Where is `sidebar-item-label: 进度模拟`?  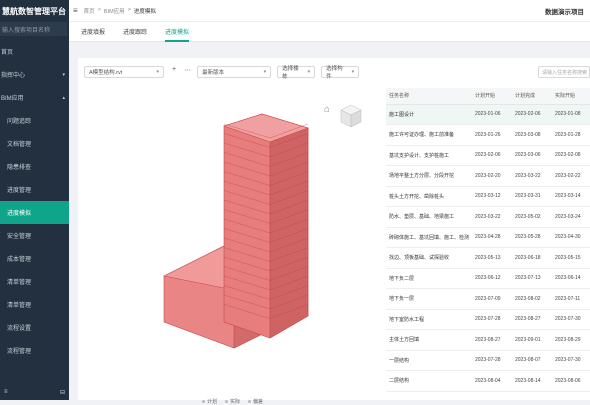
sidebar-item-label: 进度模拟 is located at coordinates (19, 214).